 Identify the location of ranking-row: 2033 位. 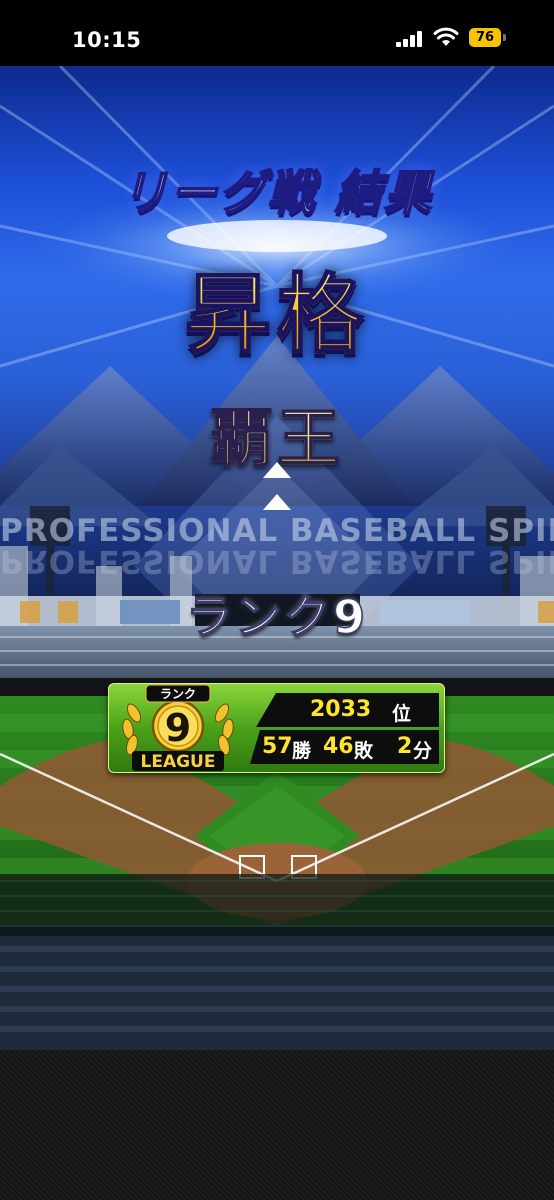
(347, 710).